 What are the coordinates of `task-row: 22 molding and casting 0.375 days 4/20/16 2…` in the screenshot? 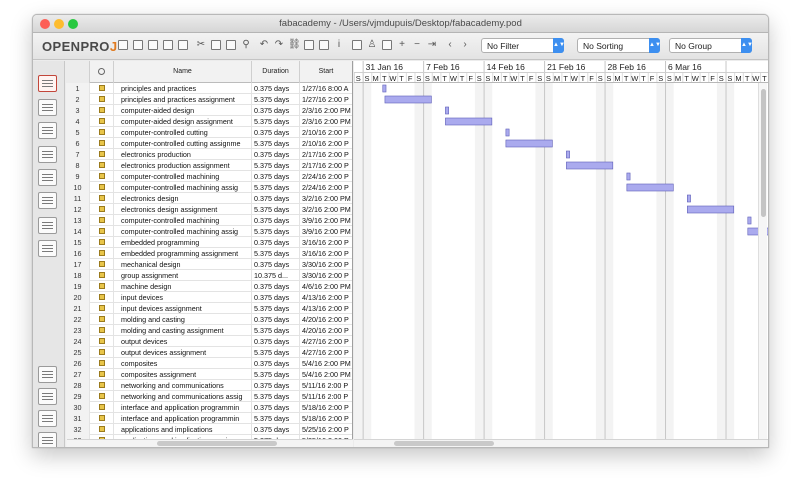 It's located at (209, 319).